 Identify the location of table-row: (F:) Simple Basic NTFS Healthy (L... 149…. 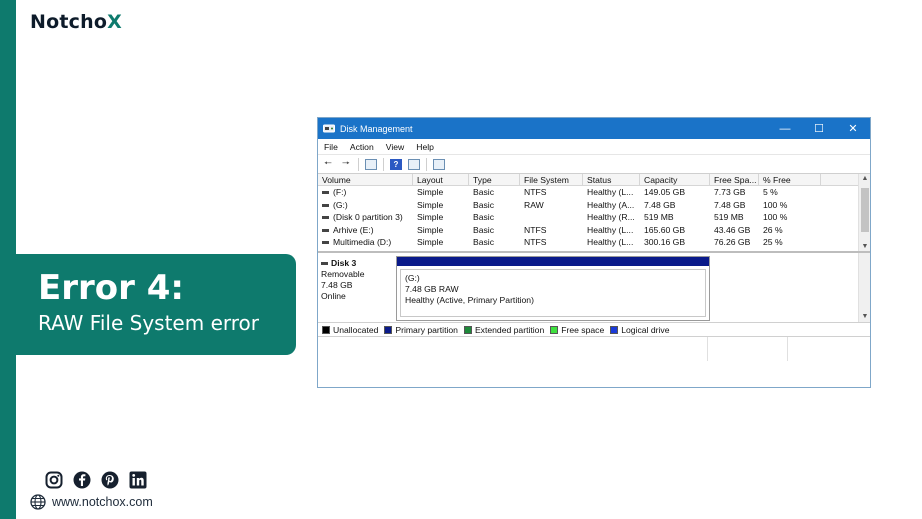
(594, 192).